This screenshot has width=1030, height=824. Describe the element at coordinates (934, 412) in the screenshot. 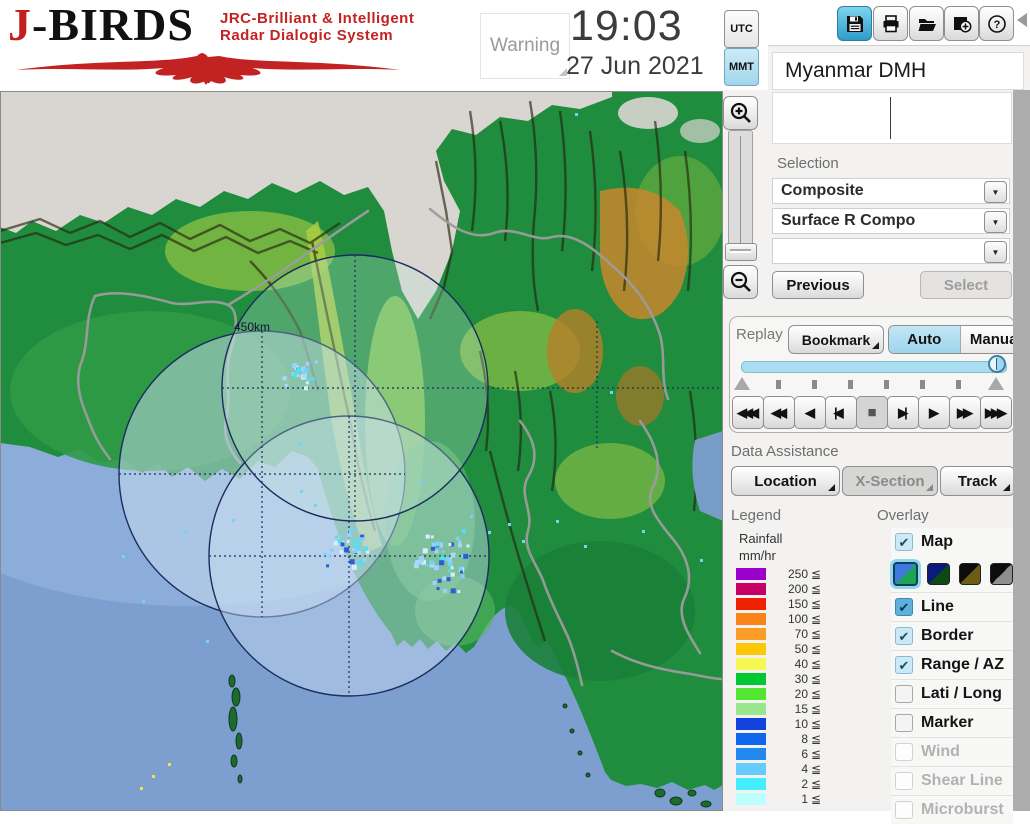

I see `play-button: ▶` at that location.